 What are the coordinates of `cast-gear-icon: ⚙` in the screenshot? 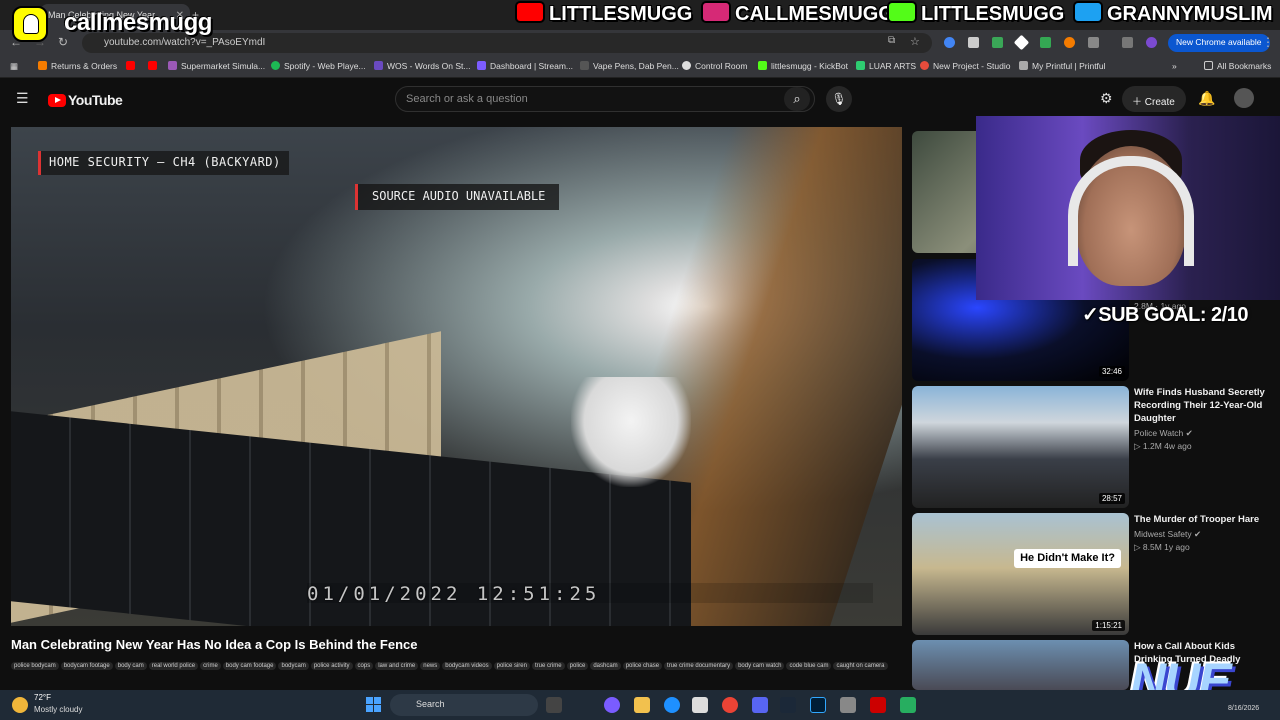 It's located at (1106, 98).